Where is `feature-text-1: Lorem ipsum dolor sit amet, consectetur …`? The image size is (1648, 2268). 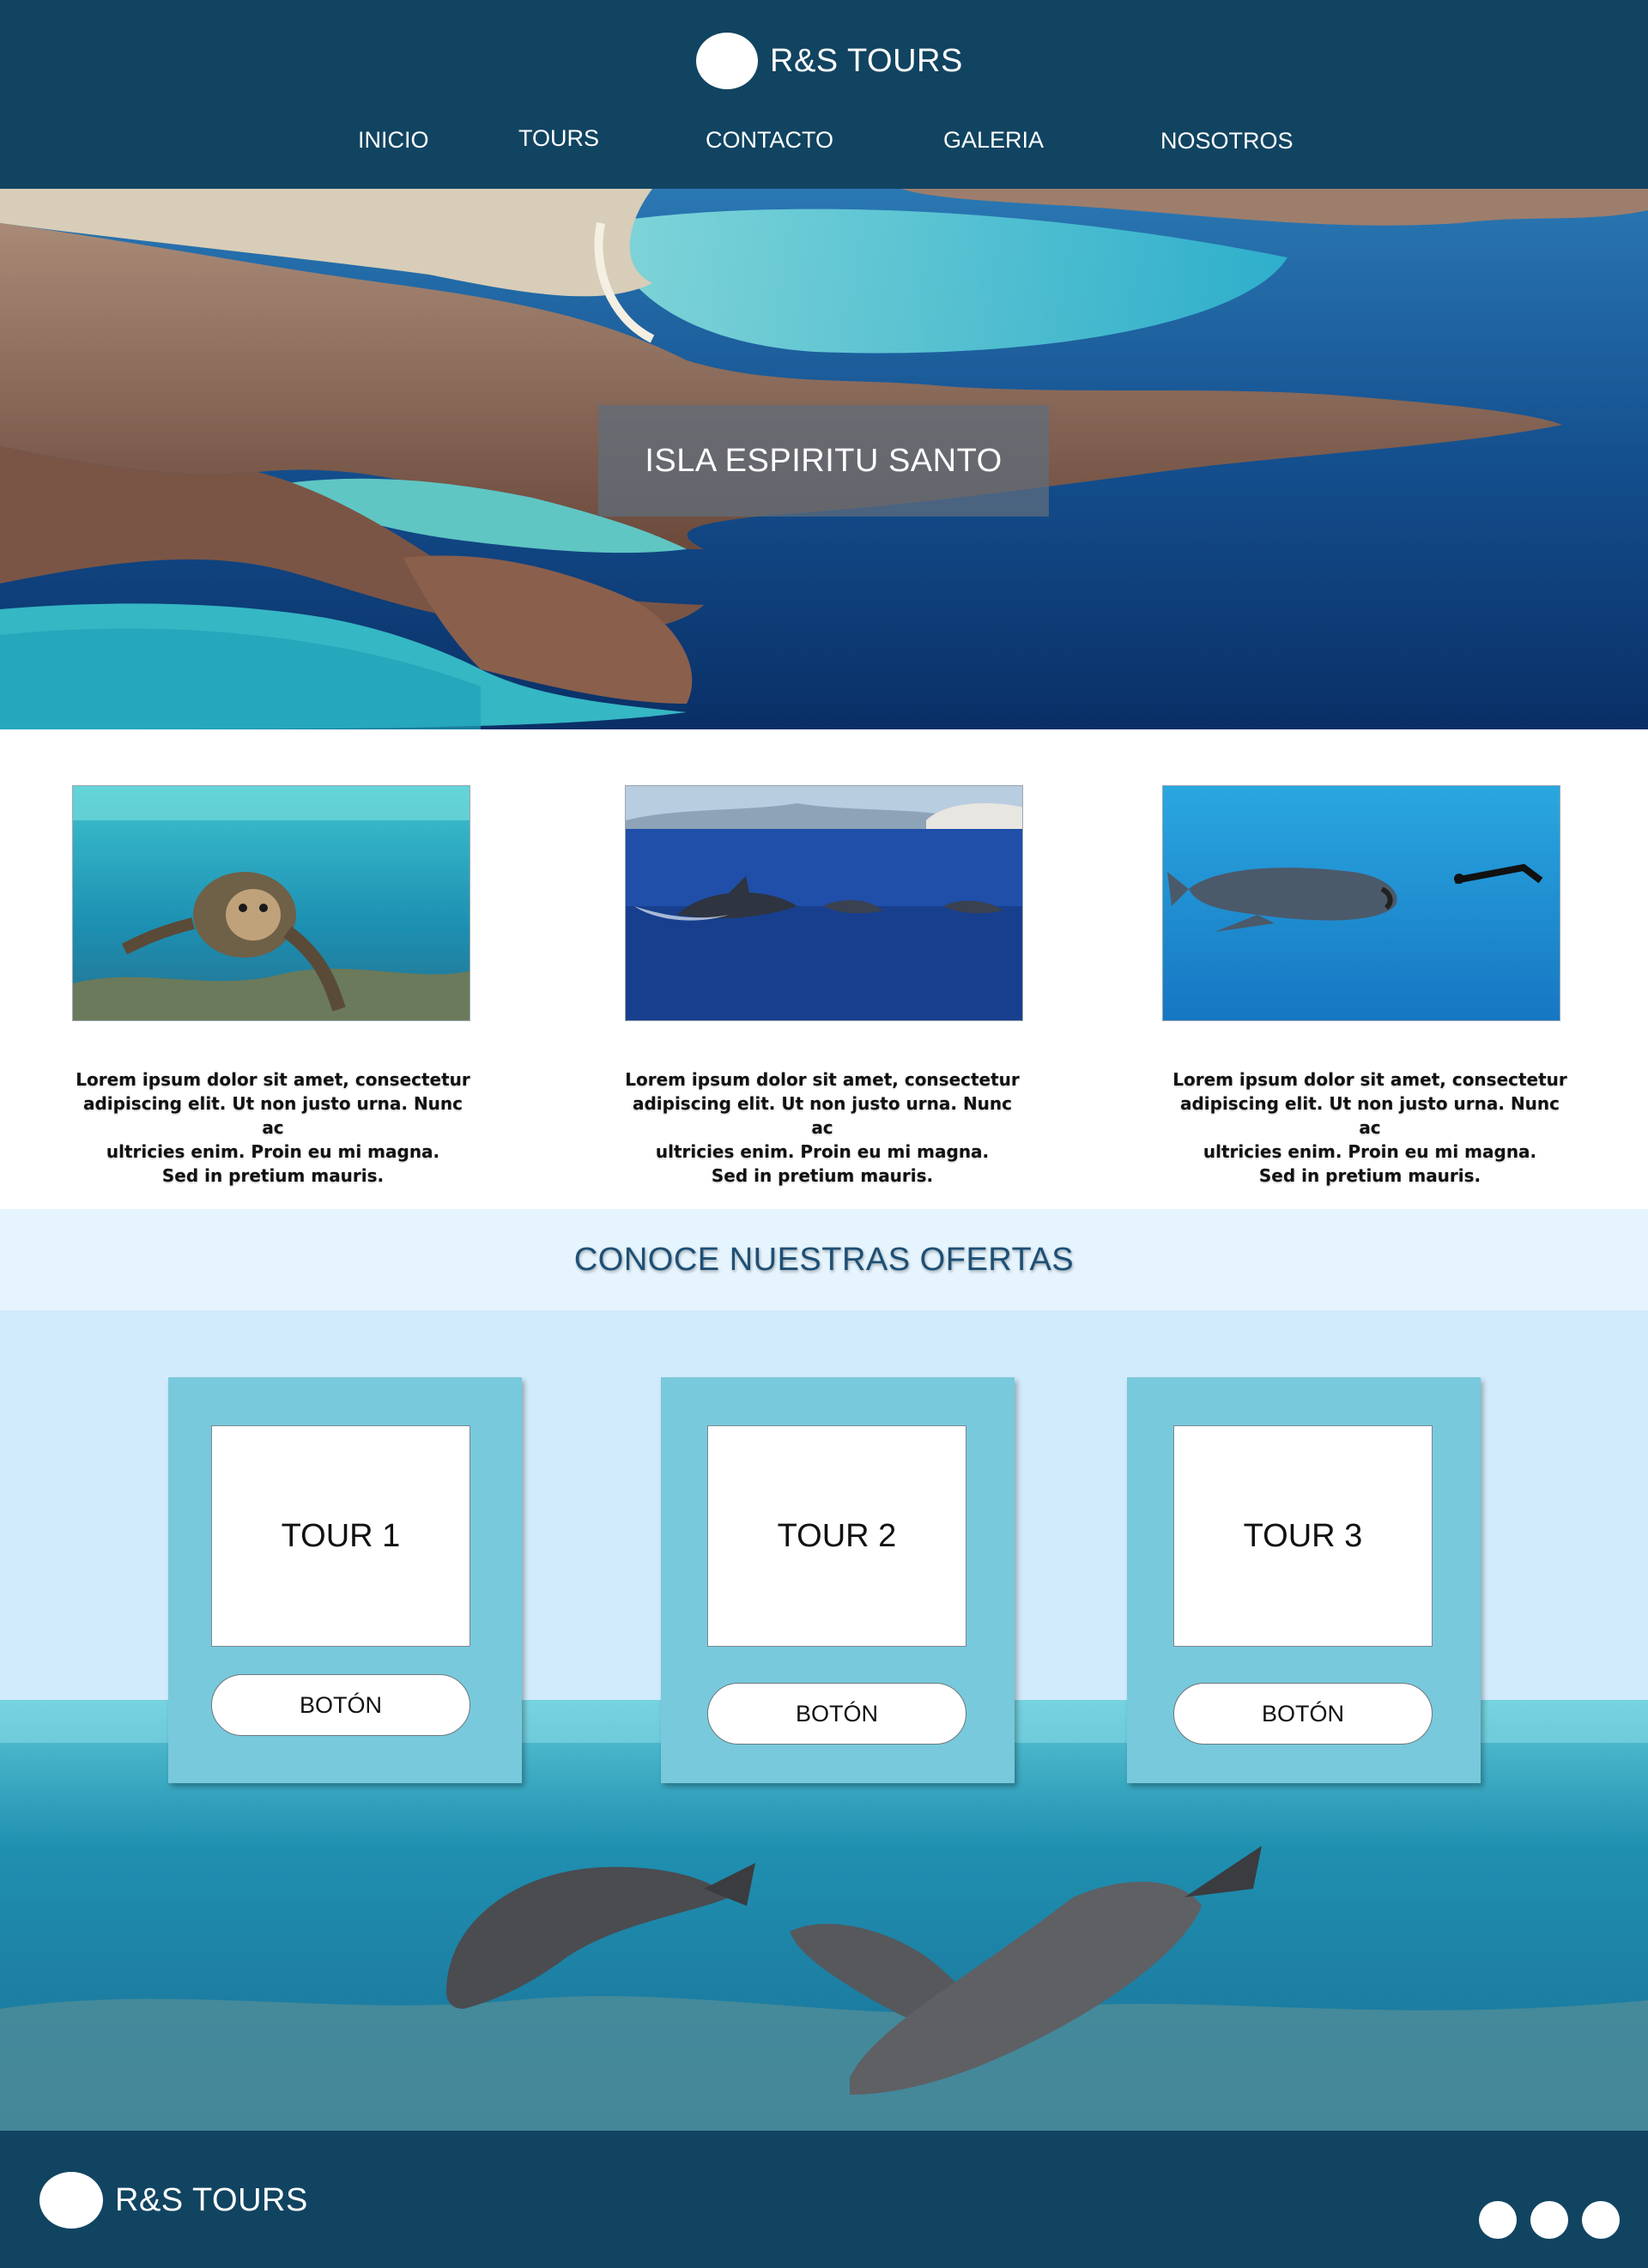 feature-text-1: Lorem ipsum dolor sit amet, consectetur … is located at coordinates (273, 1127).